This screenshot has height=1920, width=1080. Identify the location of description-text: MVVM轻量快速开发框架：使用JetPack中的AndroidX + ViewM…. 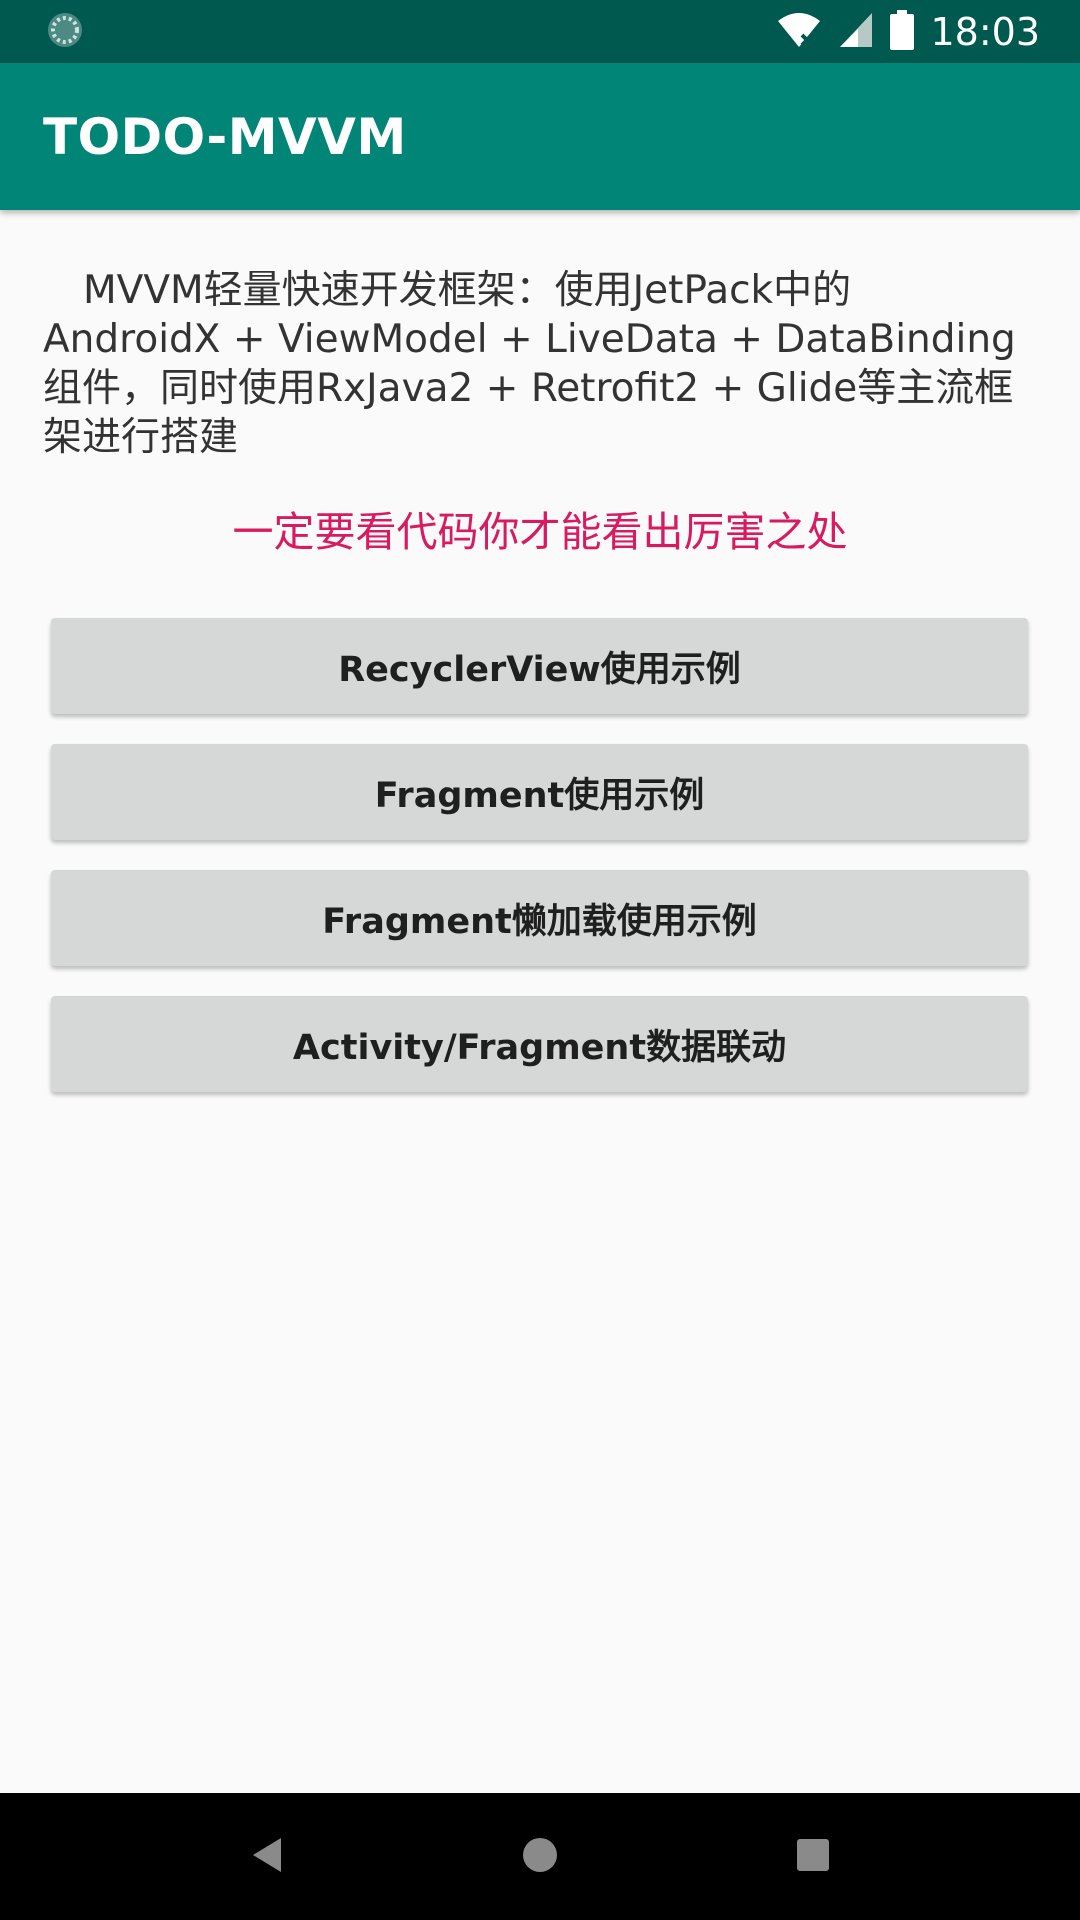
(529, 364).